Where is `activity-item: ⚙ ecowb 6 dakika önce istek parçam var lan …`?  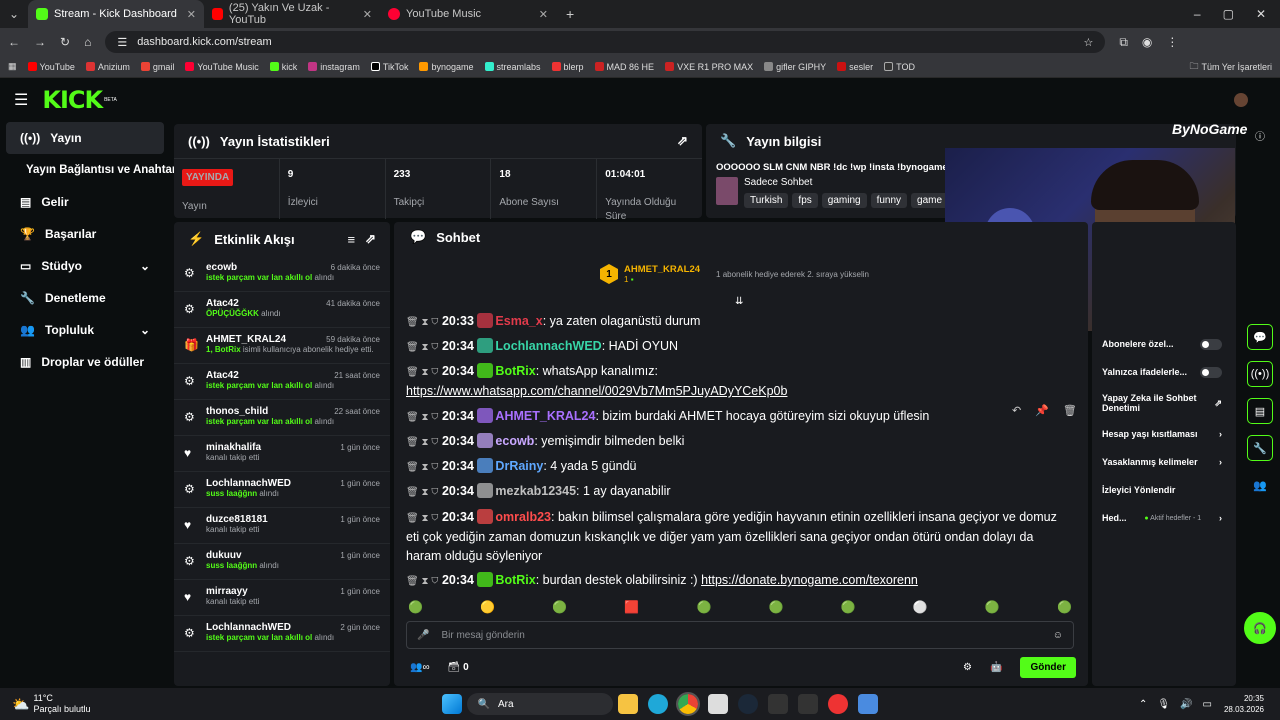 activity-item: ⚙ ecowb 6 dakika önce istek parçam var lan … is located at coordinates (282, 274).